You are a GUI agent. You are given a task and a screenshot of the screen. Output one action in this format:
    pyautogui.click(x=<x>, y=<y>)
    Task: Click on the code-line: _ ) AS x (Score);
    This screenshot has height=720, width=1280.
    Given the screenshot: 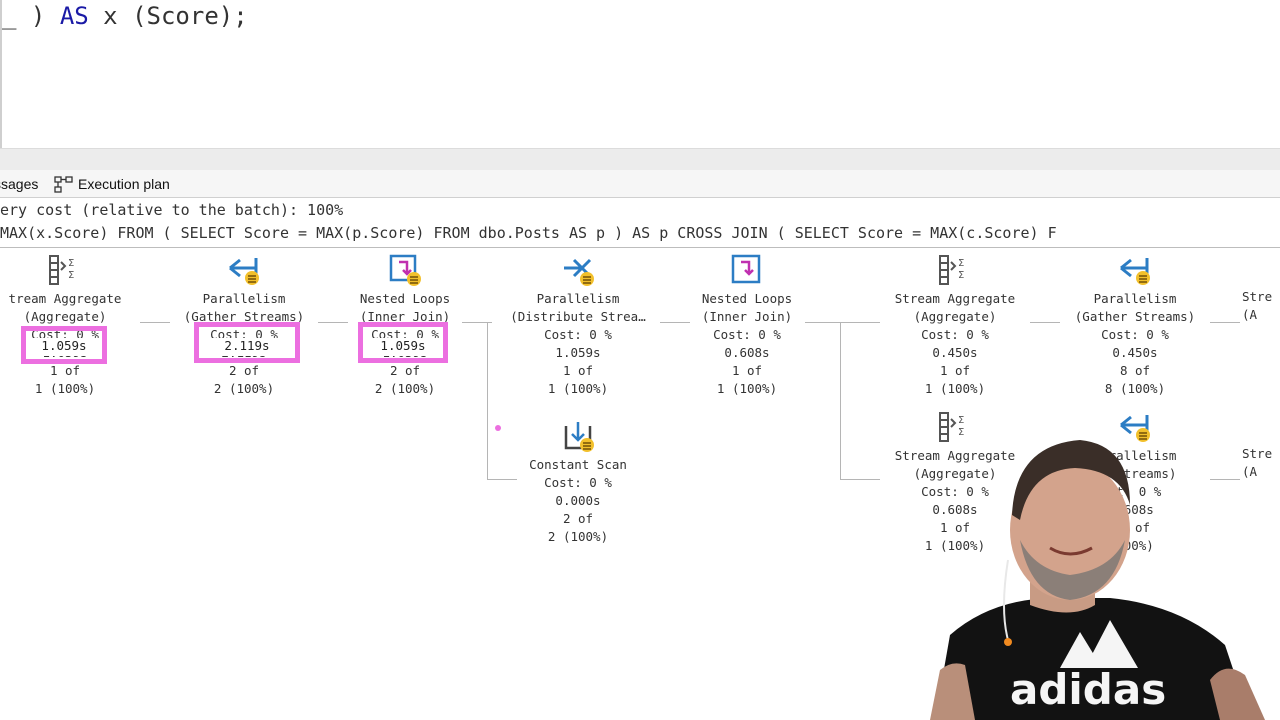 What is the action you would take?
    pyautogui.click(x=125, y=16)
    